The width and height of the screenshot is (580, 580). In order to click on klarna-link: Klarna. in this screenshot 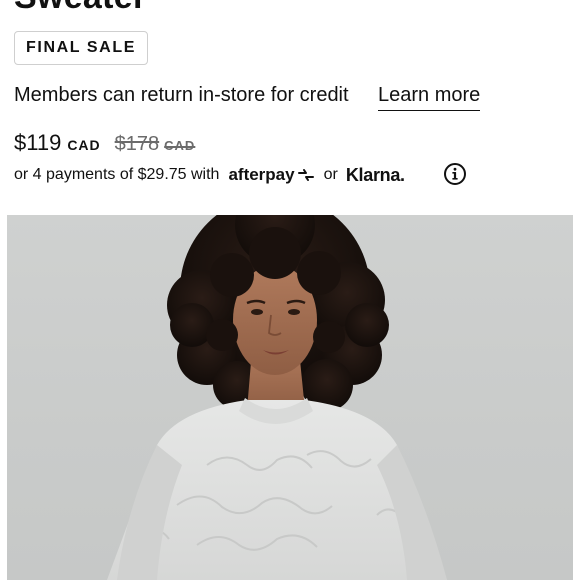, I will do `click(375, 175)`.